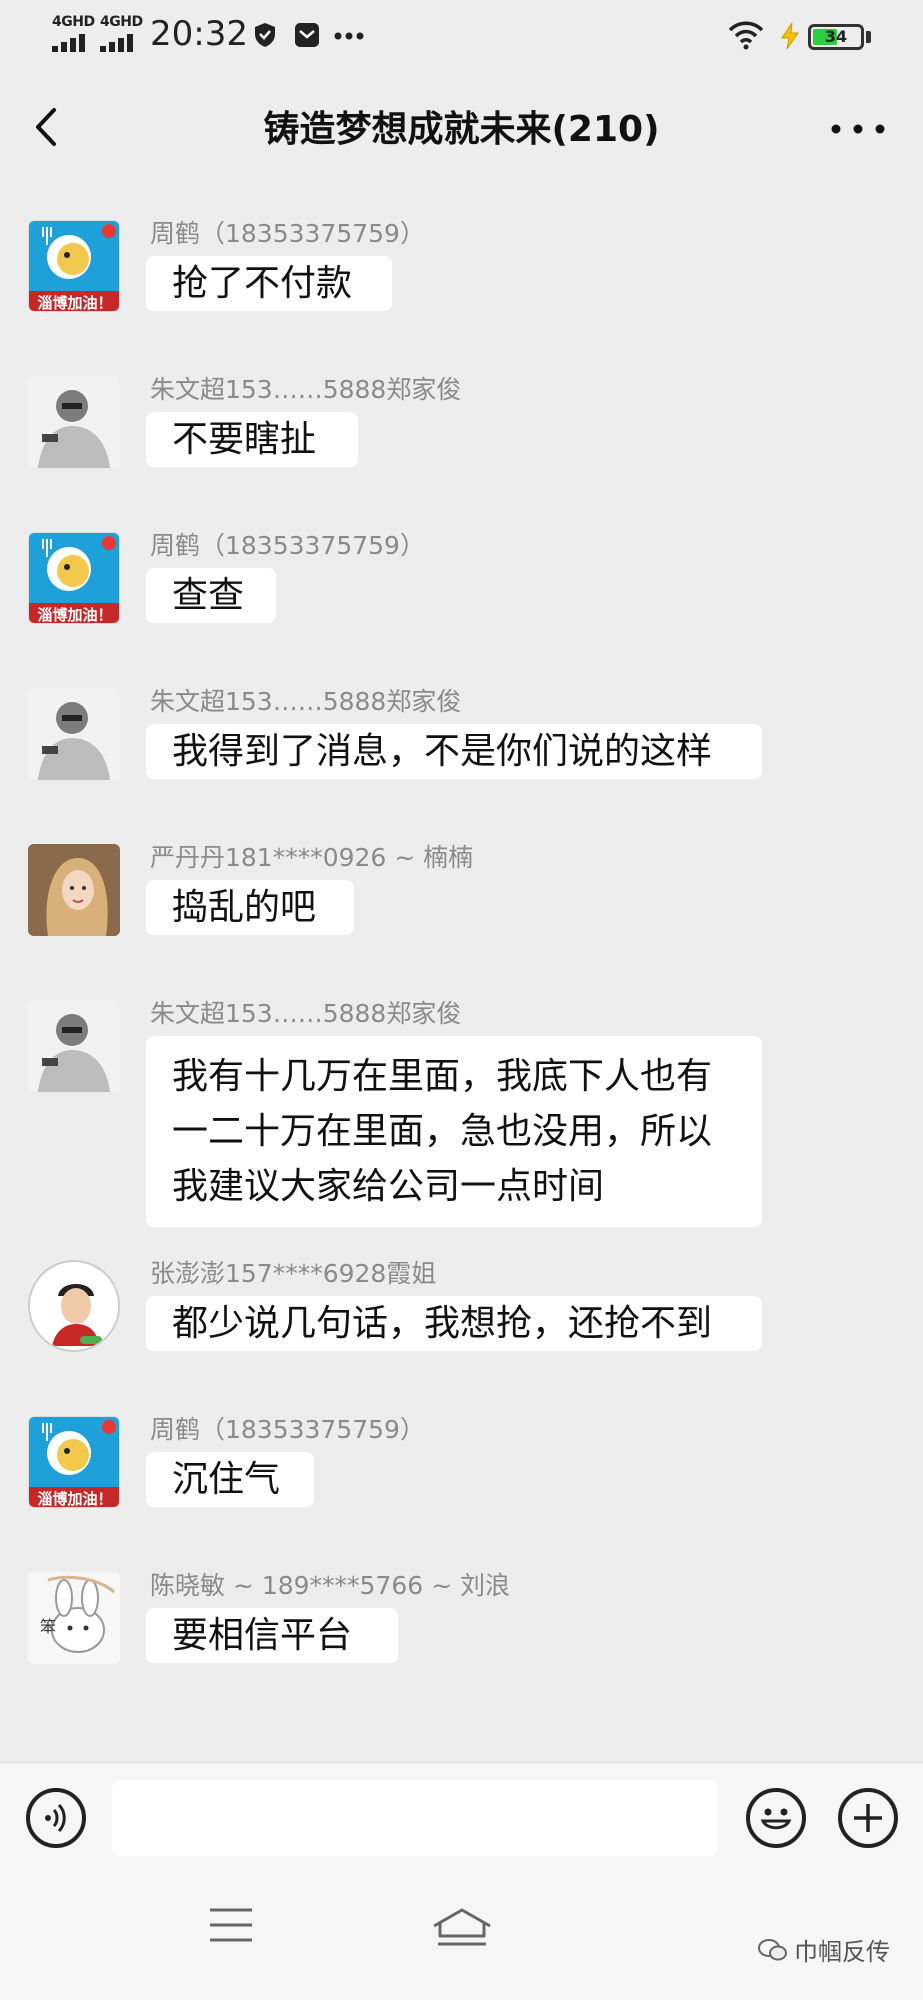 This screenshot has width=923, height=2000. I want to click on message-bubble: 要相信平台, so click(272, 1635).